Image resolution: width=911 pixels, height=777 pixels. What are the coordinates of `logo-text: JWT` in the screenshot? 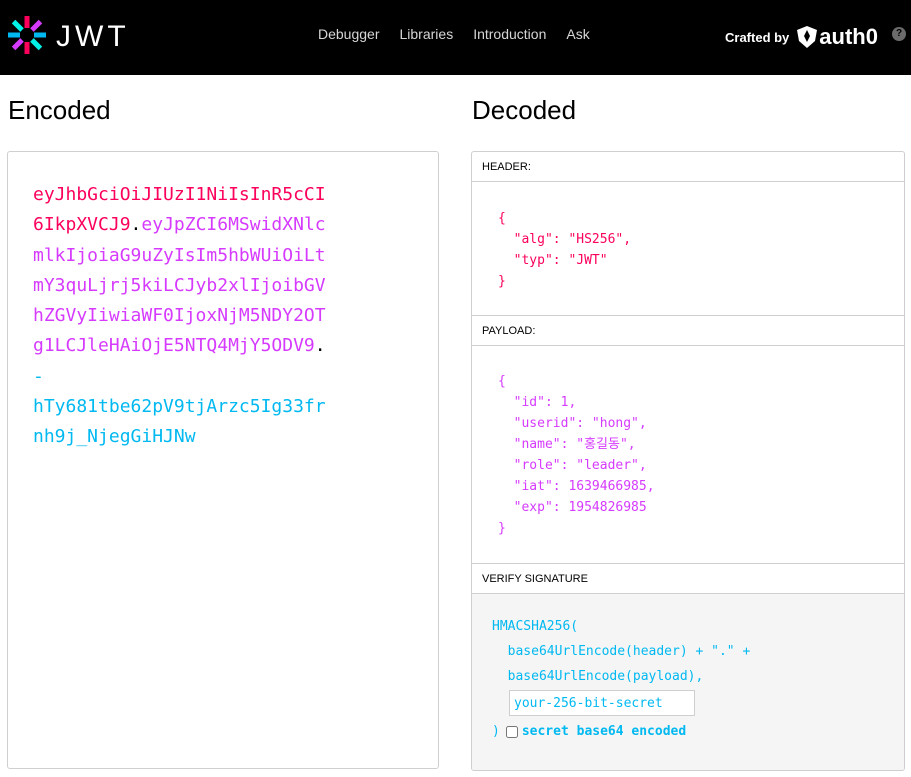 It's located at (93, 35).